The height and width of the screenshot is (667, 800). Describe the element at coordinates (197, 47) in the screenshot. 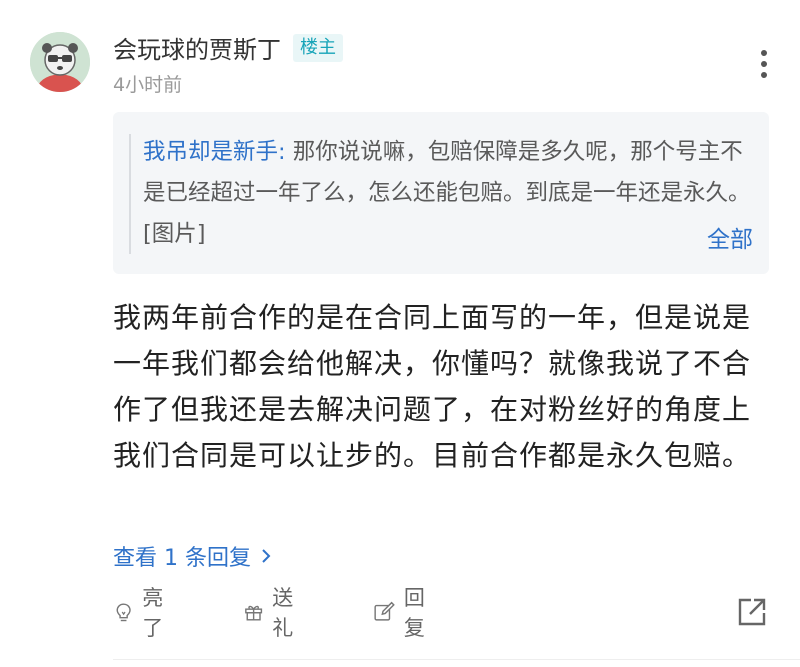

I see `author-name: 会玩球的贾斯丁` at that location.